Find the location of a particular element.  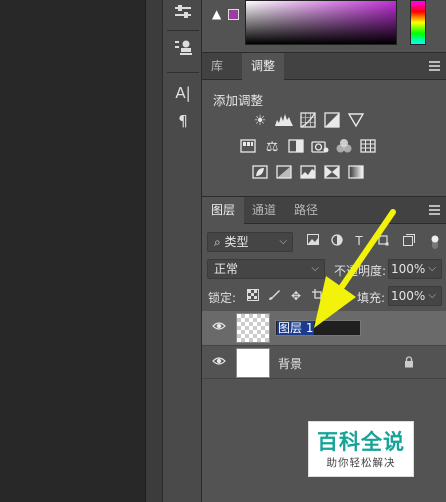

brightness-contrast-icon: ☀ is located at coordinates (260, 121).